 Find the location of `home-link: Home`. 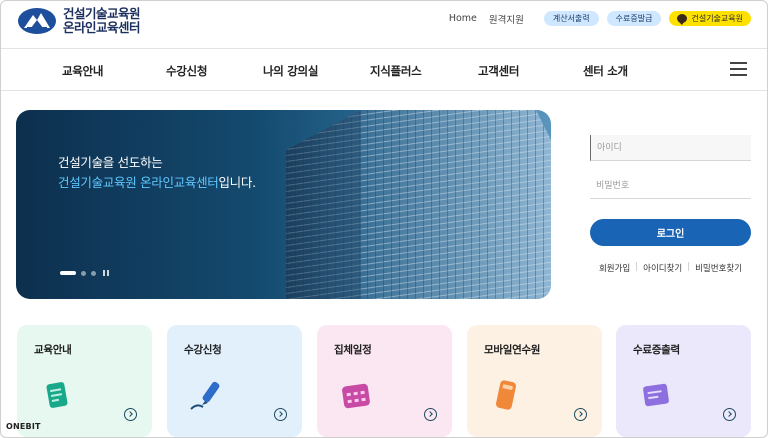

home-link: Home is located at coordinates (463, 18).